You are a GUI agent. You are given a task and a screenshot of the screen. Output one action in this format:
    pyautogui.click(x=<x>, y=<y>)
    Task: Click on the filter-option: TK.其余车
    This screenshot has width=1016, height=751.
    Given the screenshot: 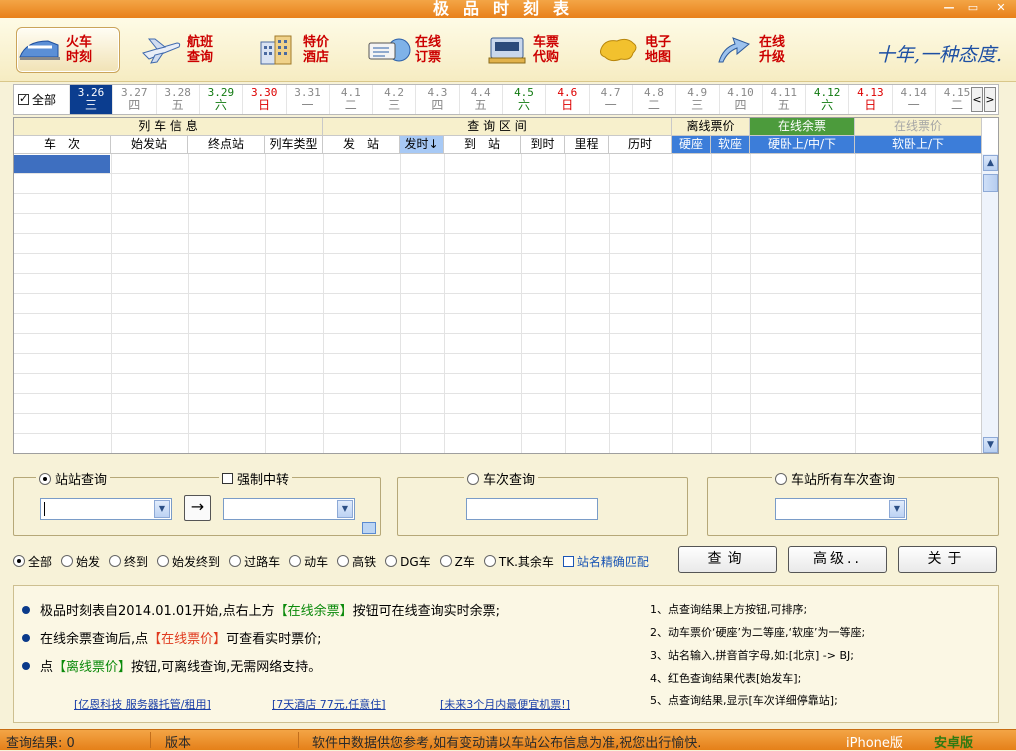 What is the action you would take?
    pyautogui.click(x=518, y=561)
    